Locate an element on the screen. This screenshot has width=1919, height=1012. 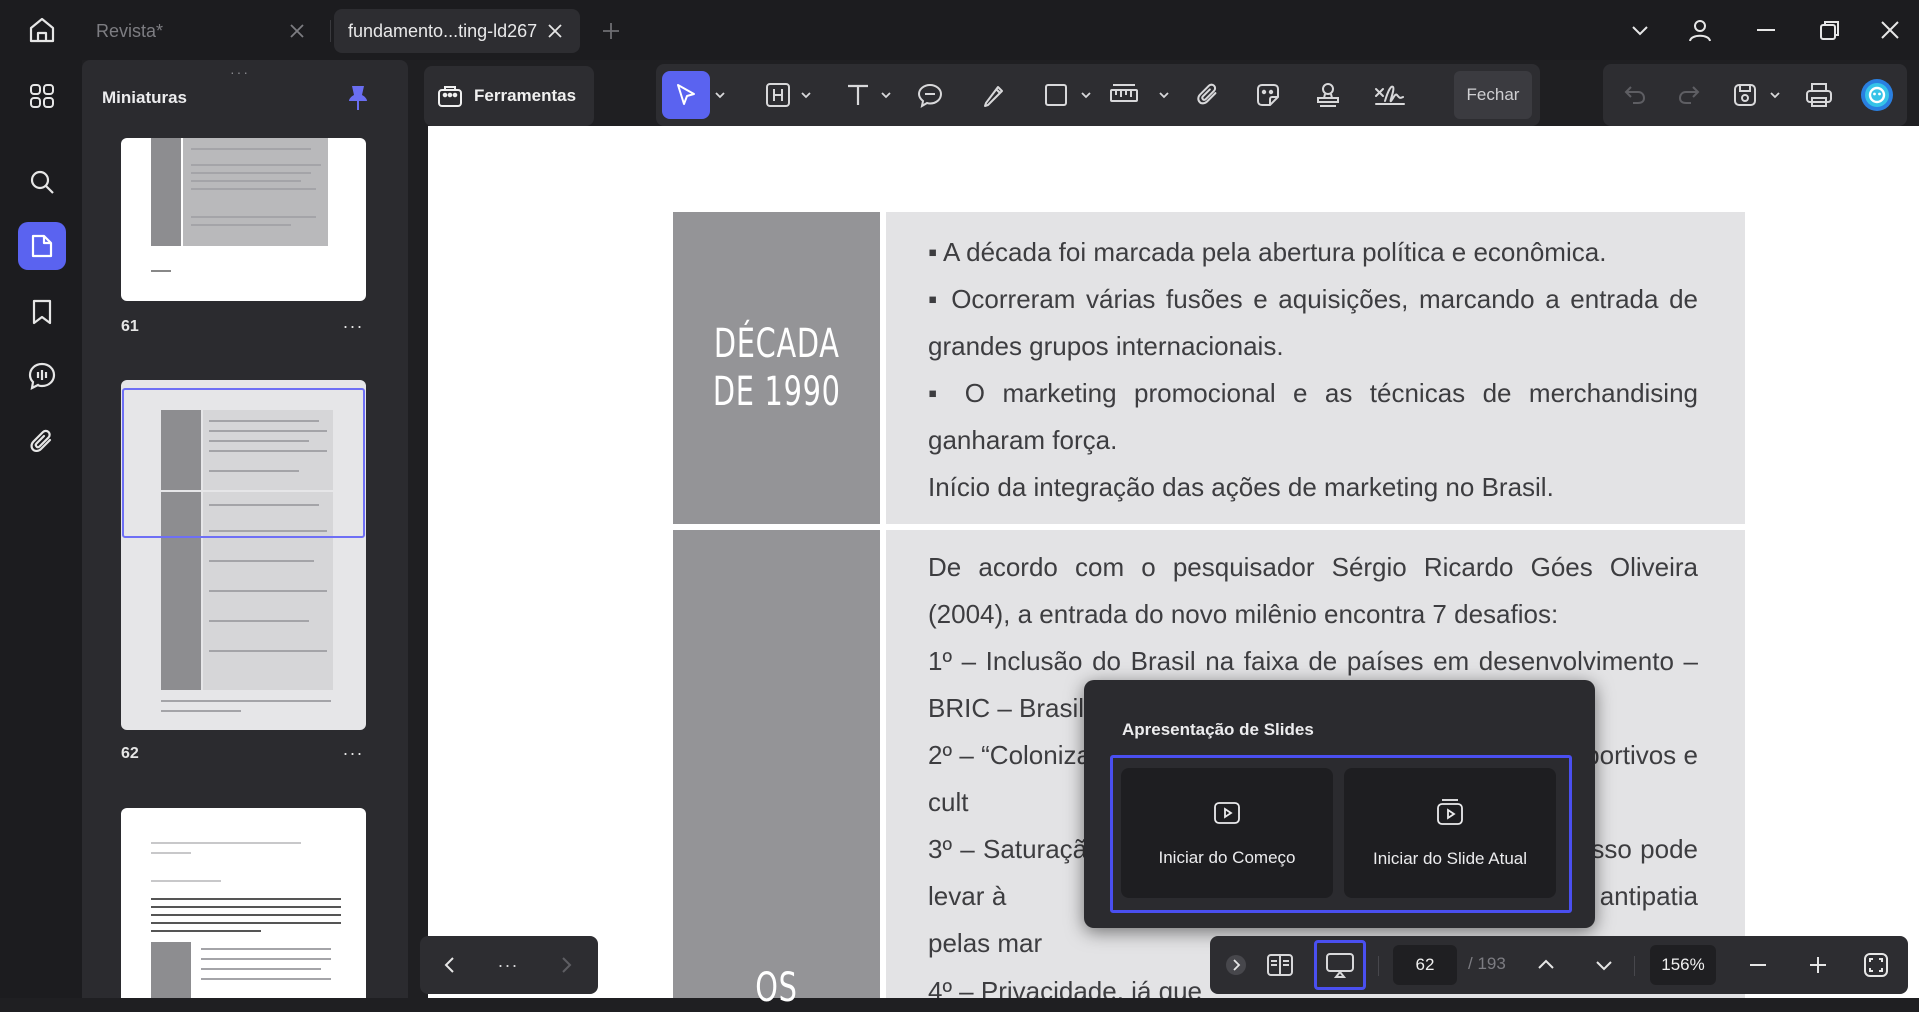
tab-fundamentos: fundamento...ting-ld267 is located at coordinates (457, 31).